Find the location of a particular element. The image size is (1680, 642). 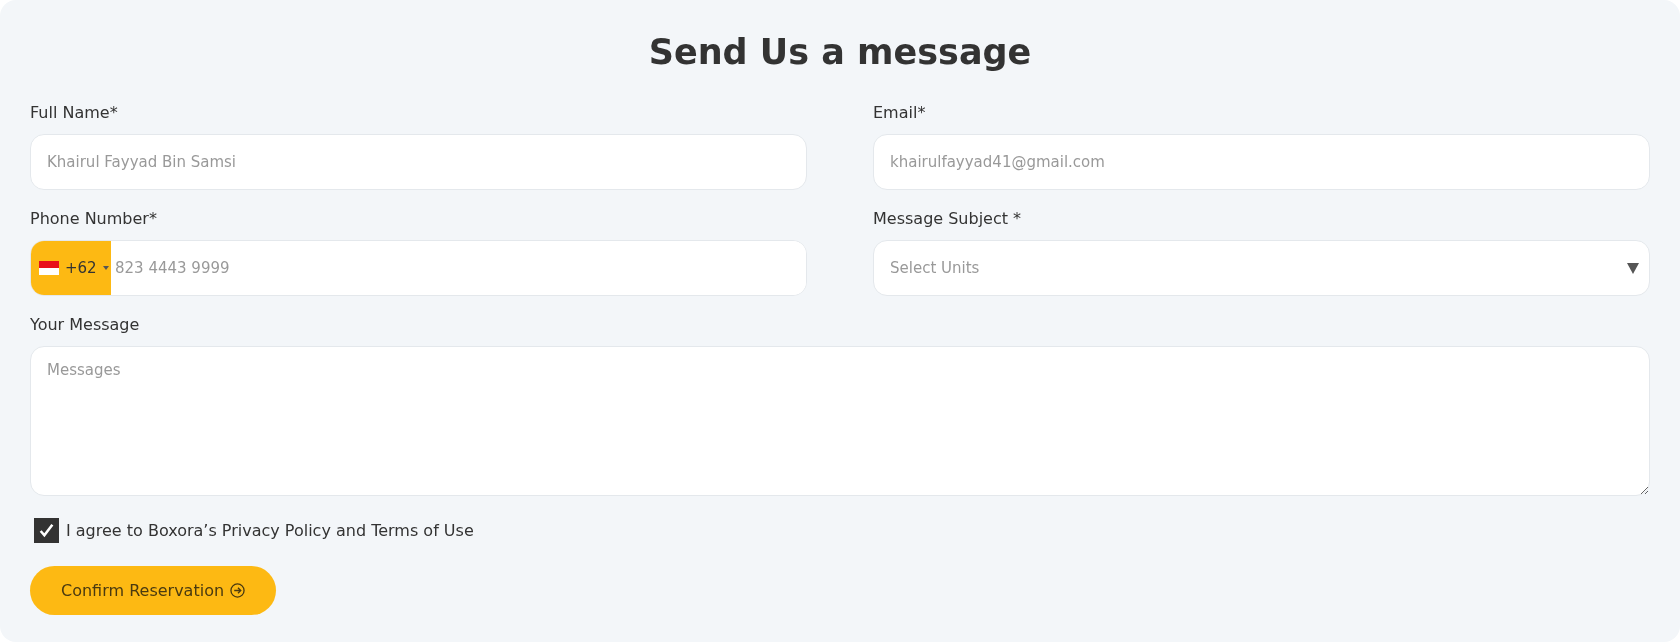

confirm-reservation-button: Confirm Reservation is located at coordinates (153, 590).